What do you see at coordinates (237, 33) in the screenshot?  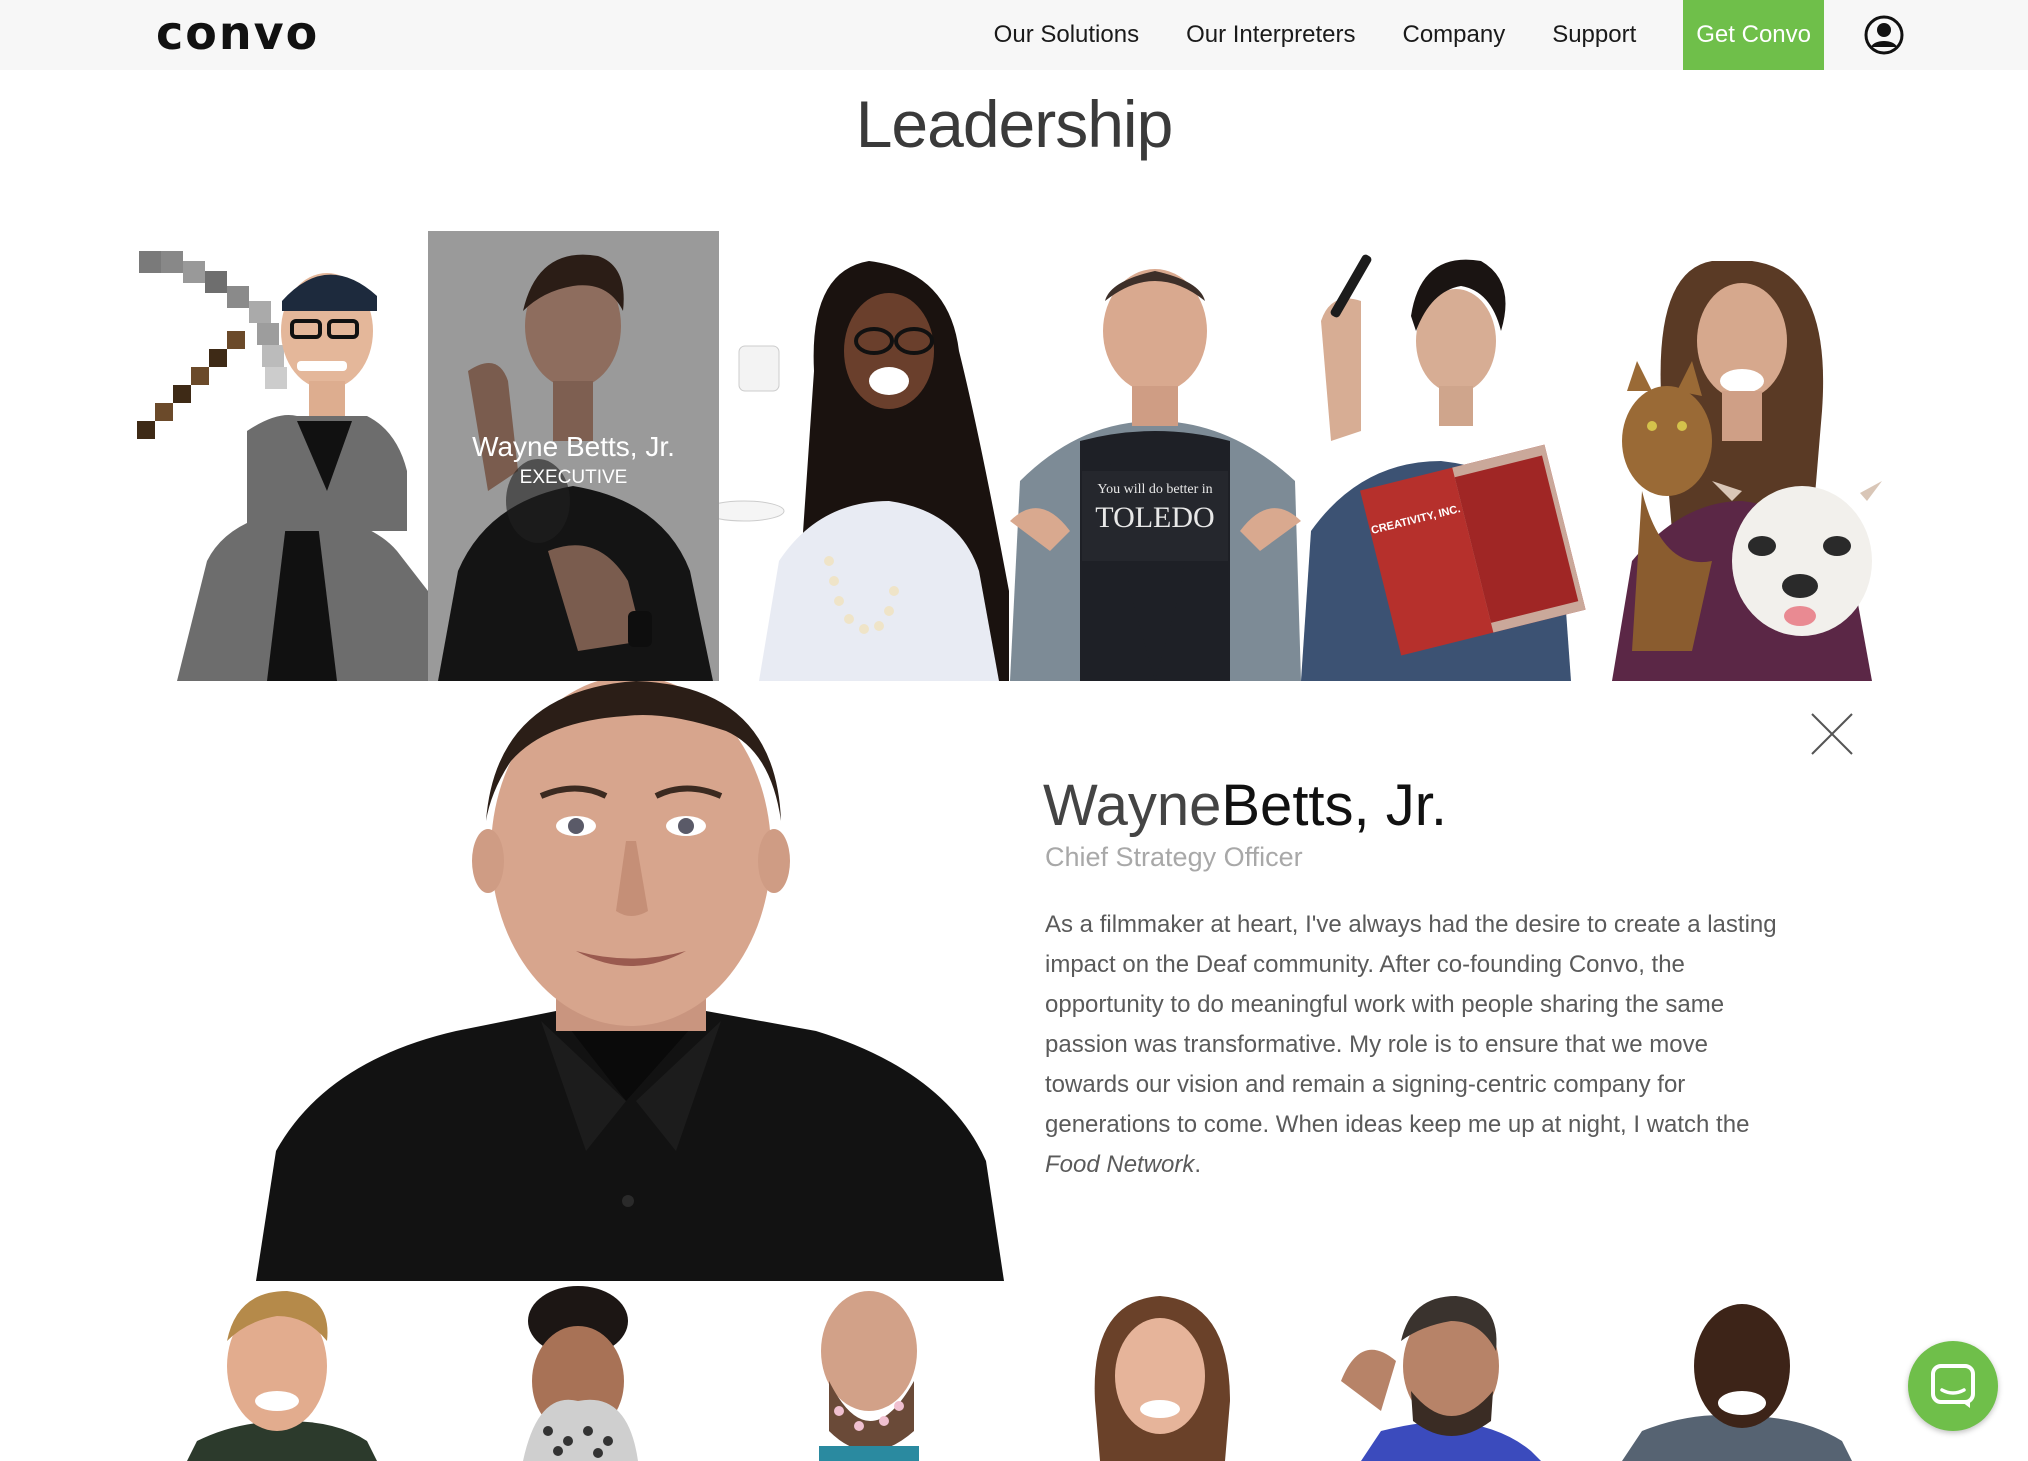 I see `convo-logo: convo` at bounding box center [237, 33].